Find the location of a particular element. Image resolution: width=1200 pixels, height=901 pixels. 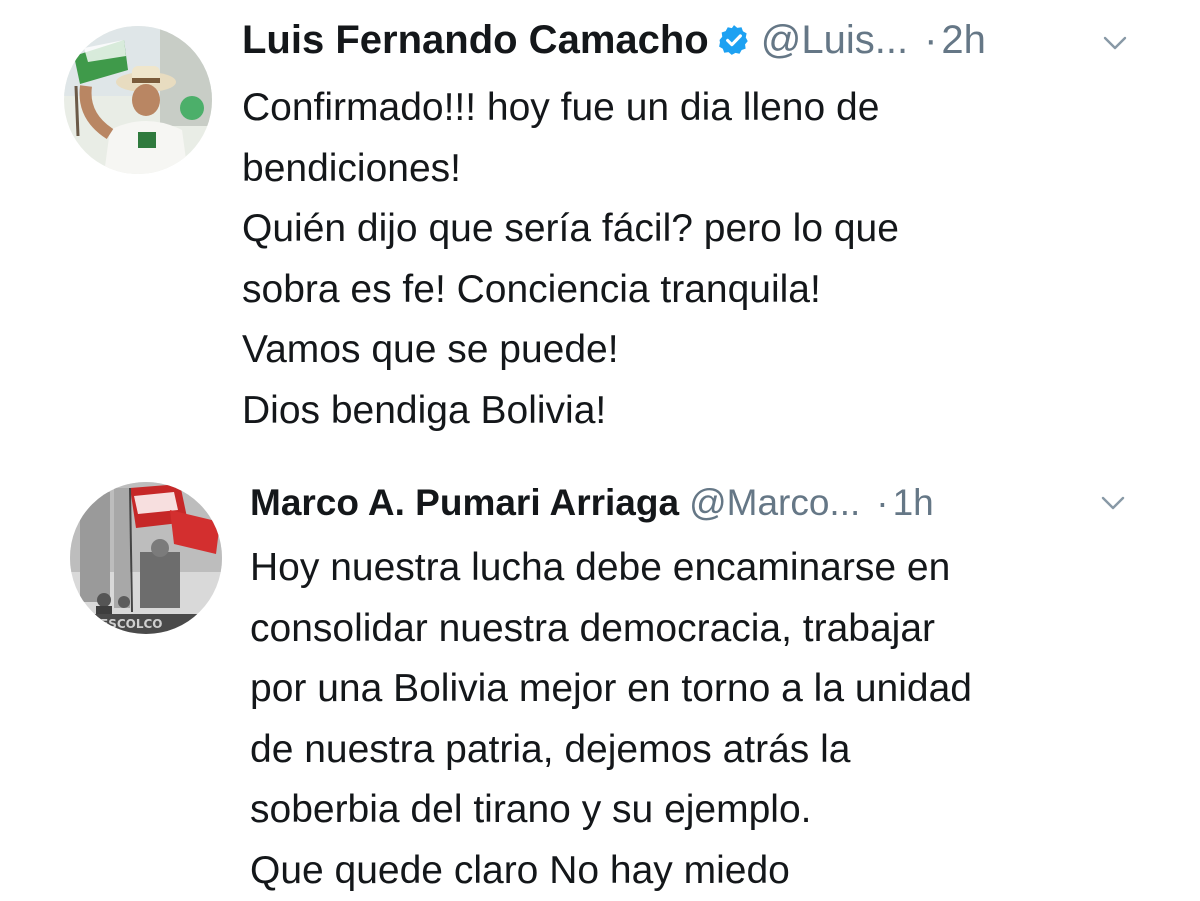

display-name: Marco A. Pumari Arriaga is located at coordinates (464, 503).